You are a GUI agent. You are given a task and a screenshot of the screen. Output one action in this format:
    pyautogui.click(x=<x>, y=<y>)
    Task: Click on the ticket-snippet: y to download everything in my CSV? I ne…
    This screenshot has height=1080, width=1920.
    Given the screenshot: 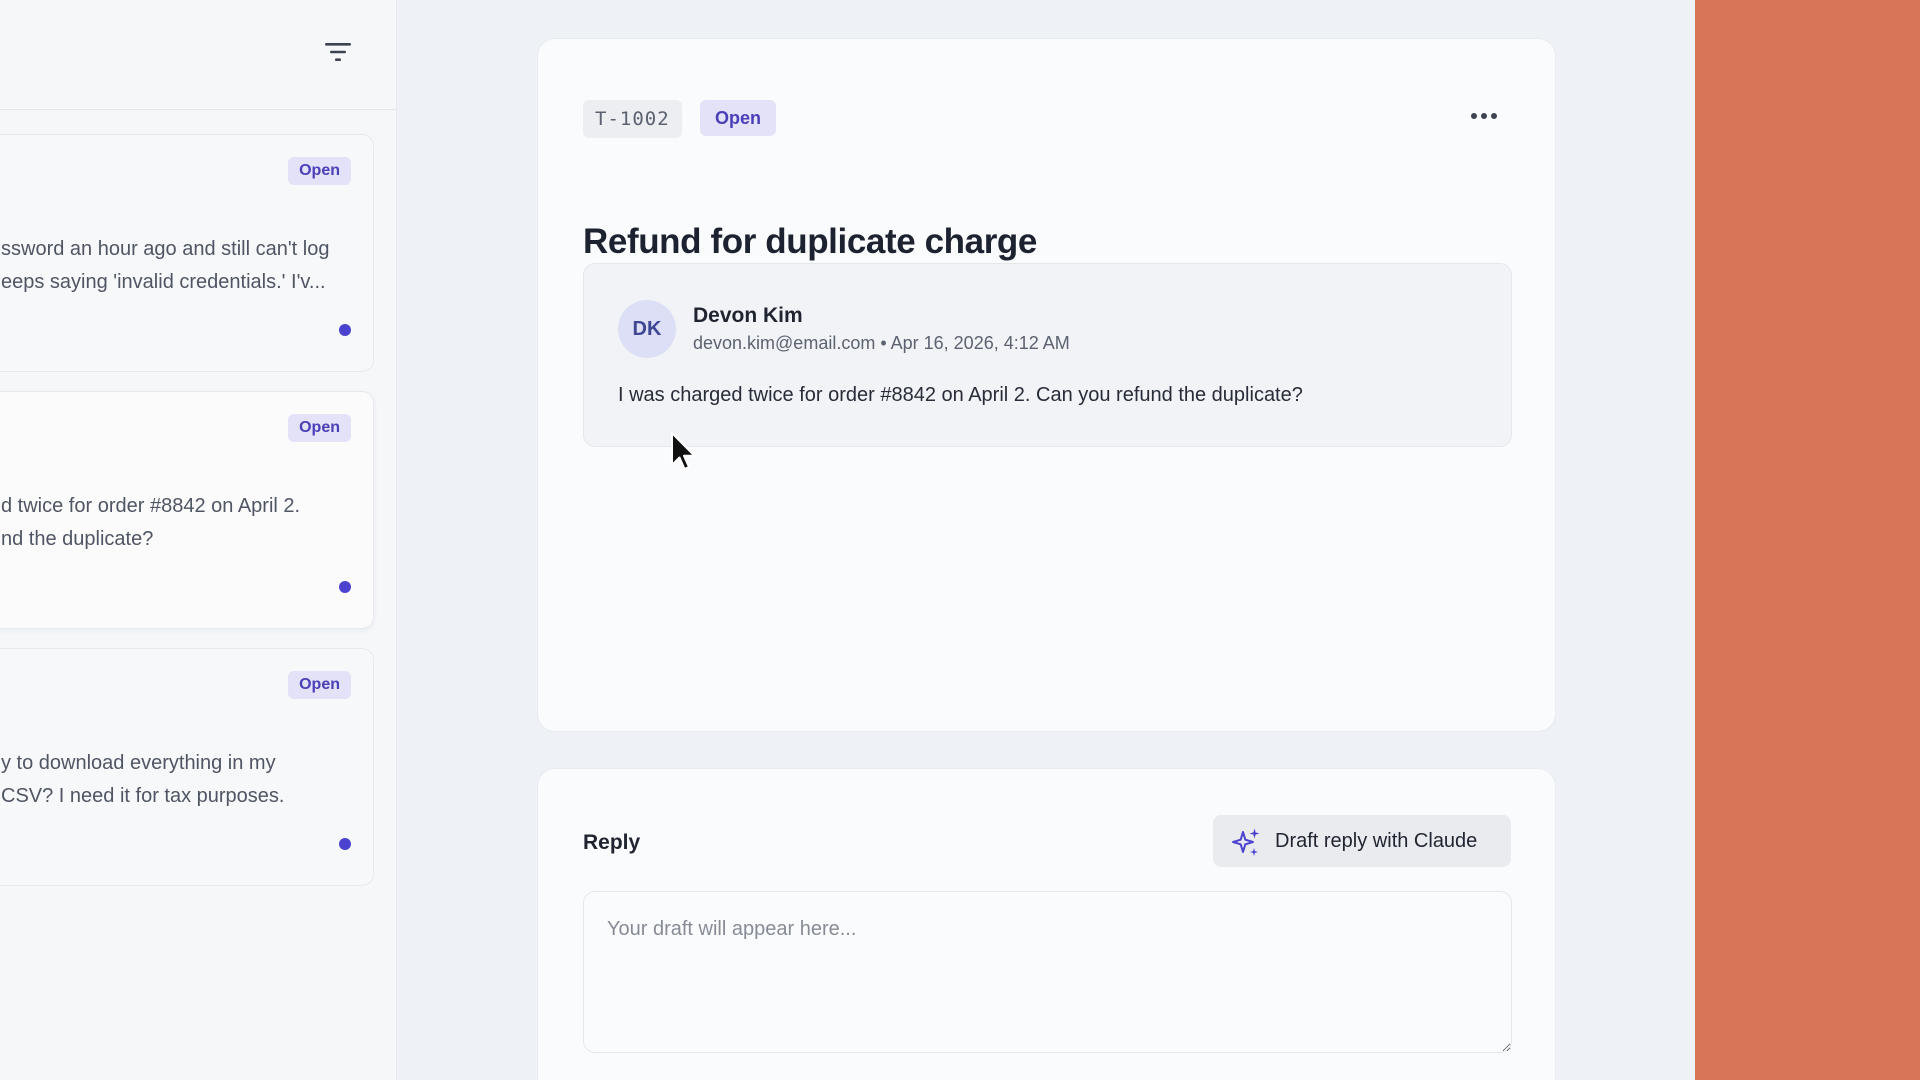 What is the action you would take?
    pyautogui.click(x=169, y=780)
    